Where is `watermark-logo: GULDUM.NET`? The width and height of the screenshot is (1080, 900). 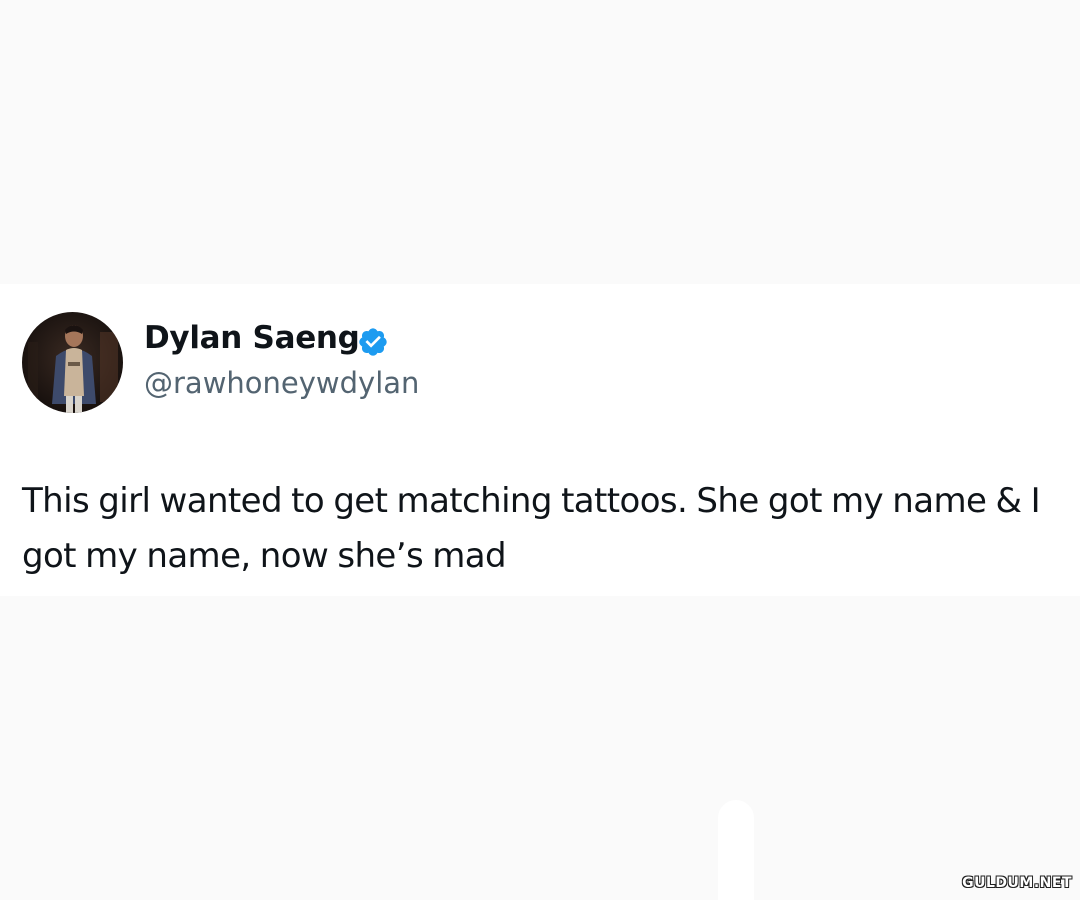 watermark-logo: GULDUM.NET is located at coordinates (1017, 883).